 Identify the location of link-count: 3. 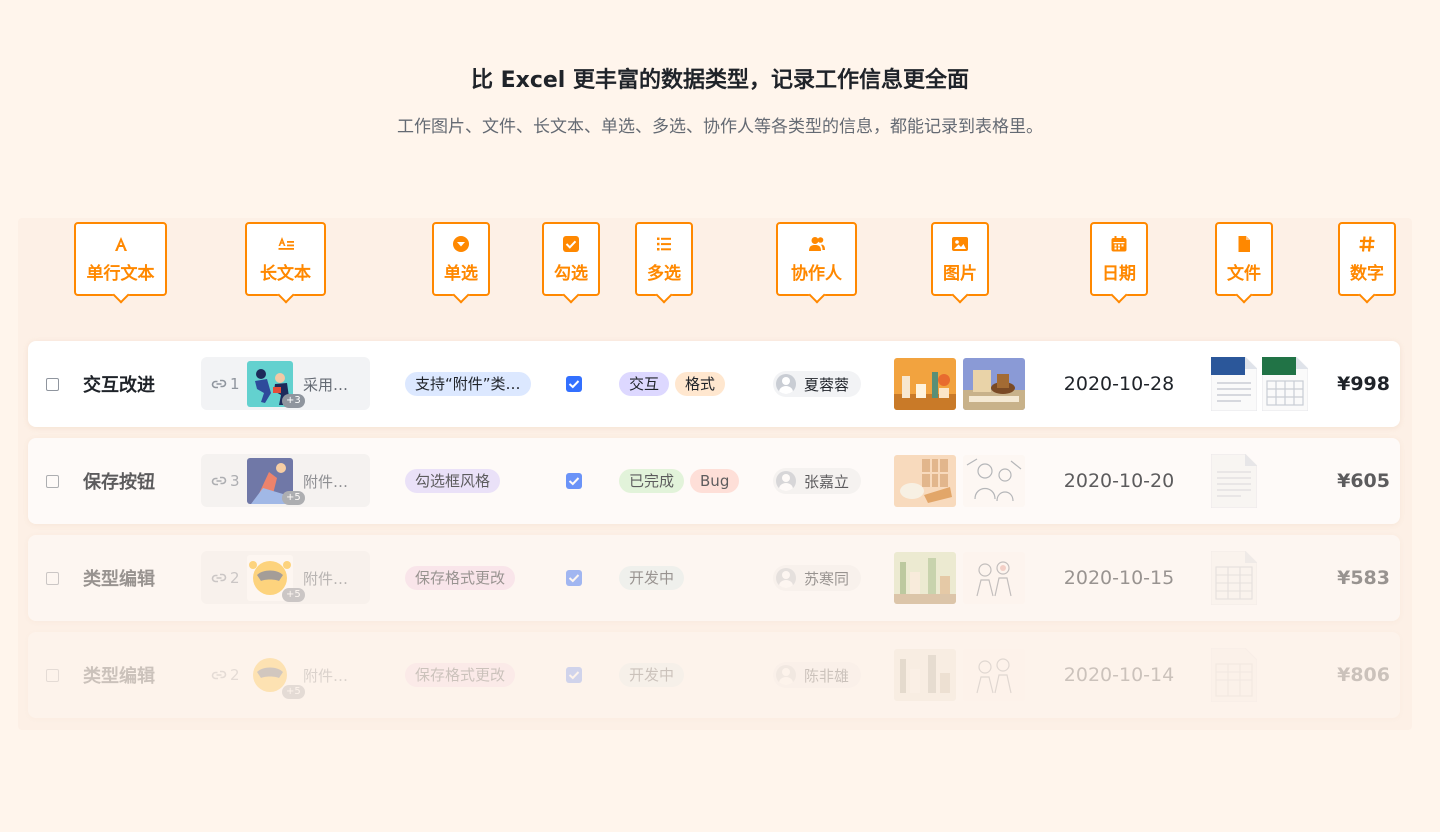
(225, 481).